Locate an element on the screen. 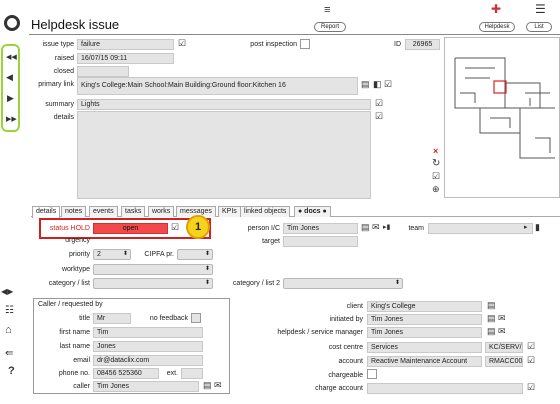  no-feedback-checkbox is located at coordinates (196, 318).